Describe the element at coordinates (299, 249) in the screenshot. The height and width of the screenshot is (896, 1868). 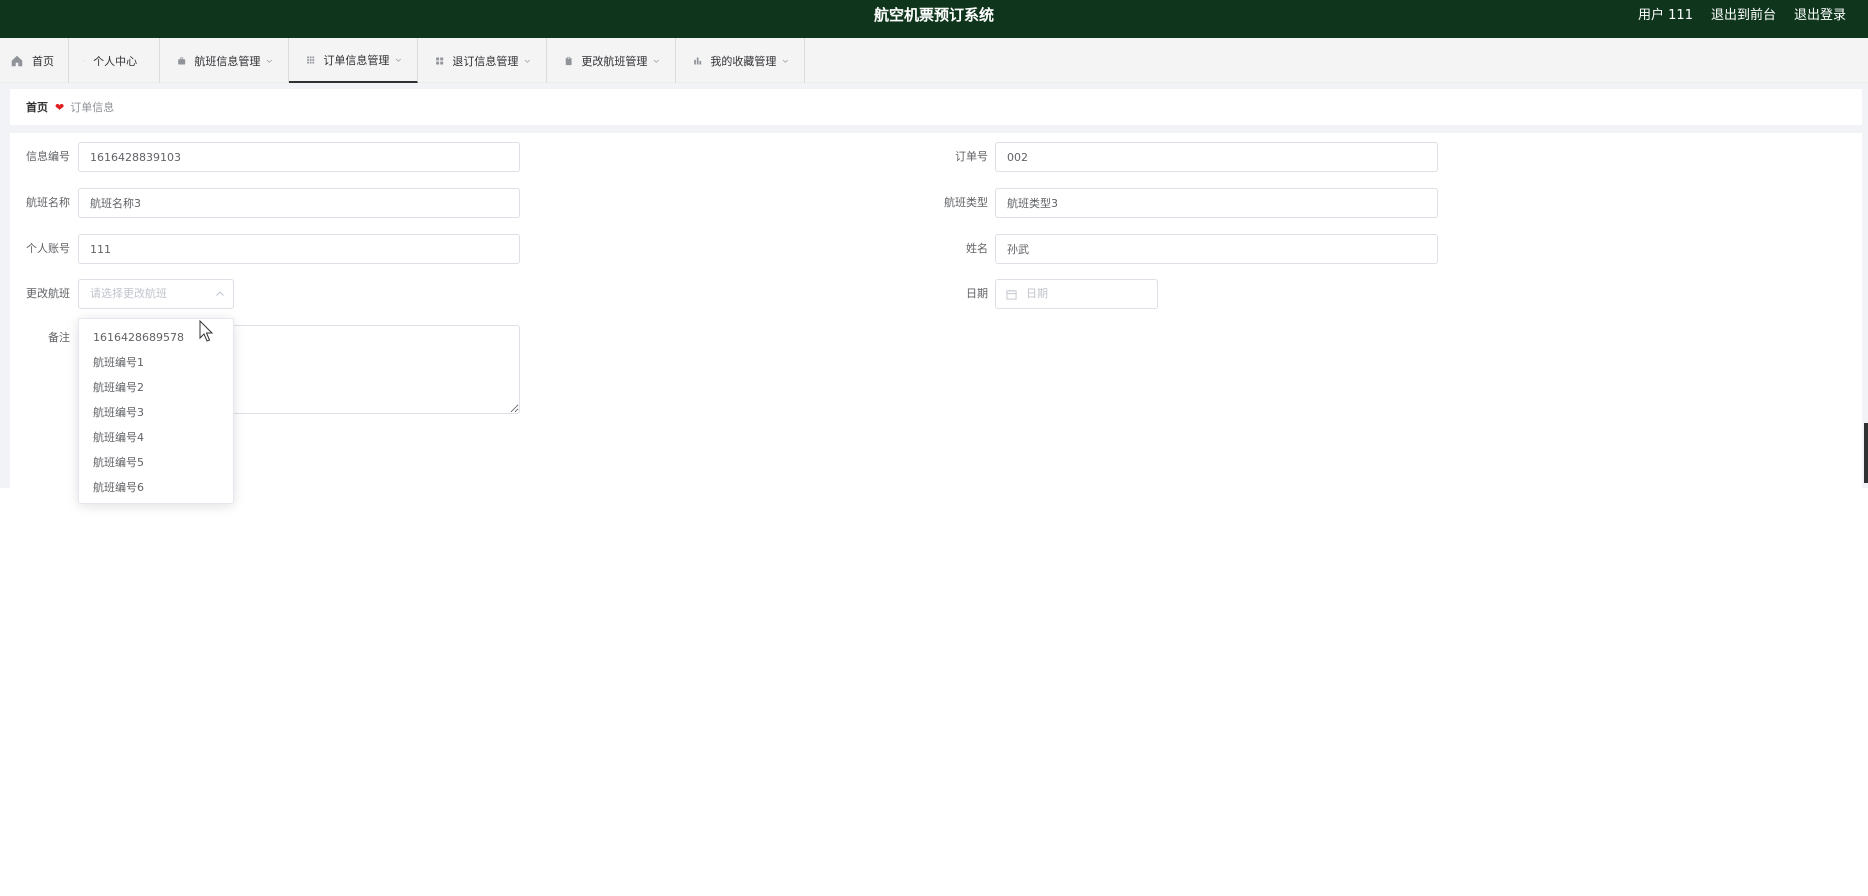
I see `account-input` at that location.